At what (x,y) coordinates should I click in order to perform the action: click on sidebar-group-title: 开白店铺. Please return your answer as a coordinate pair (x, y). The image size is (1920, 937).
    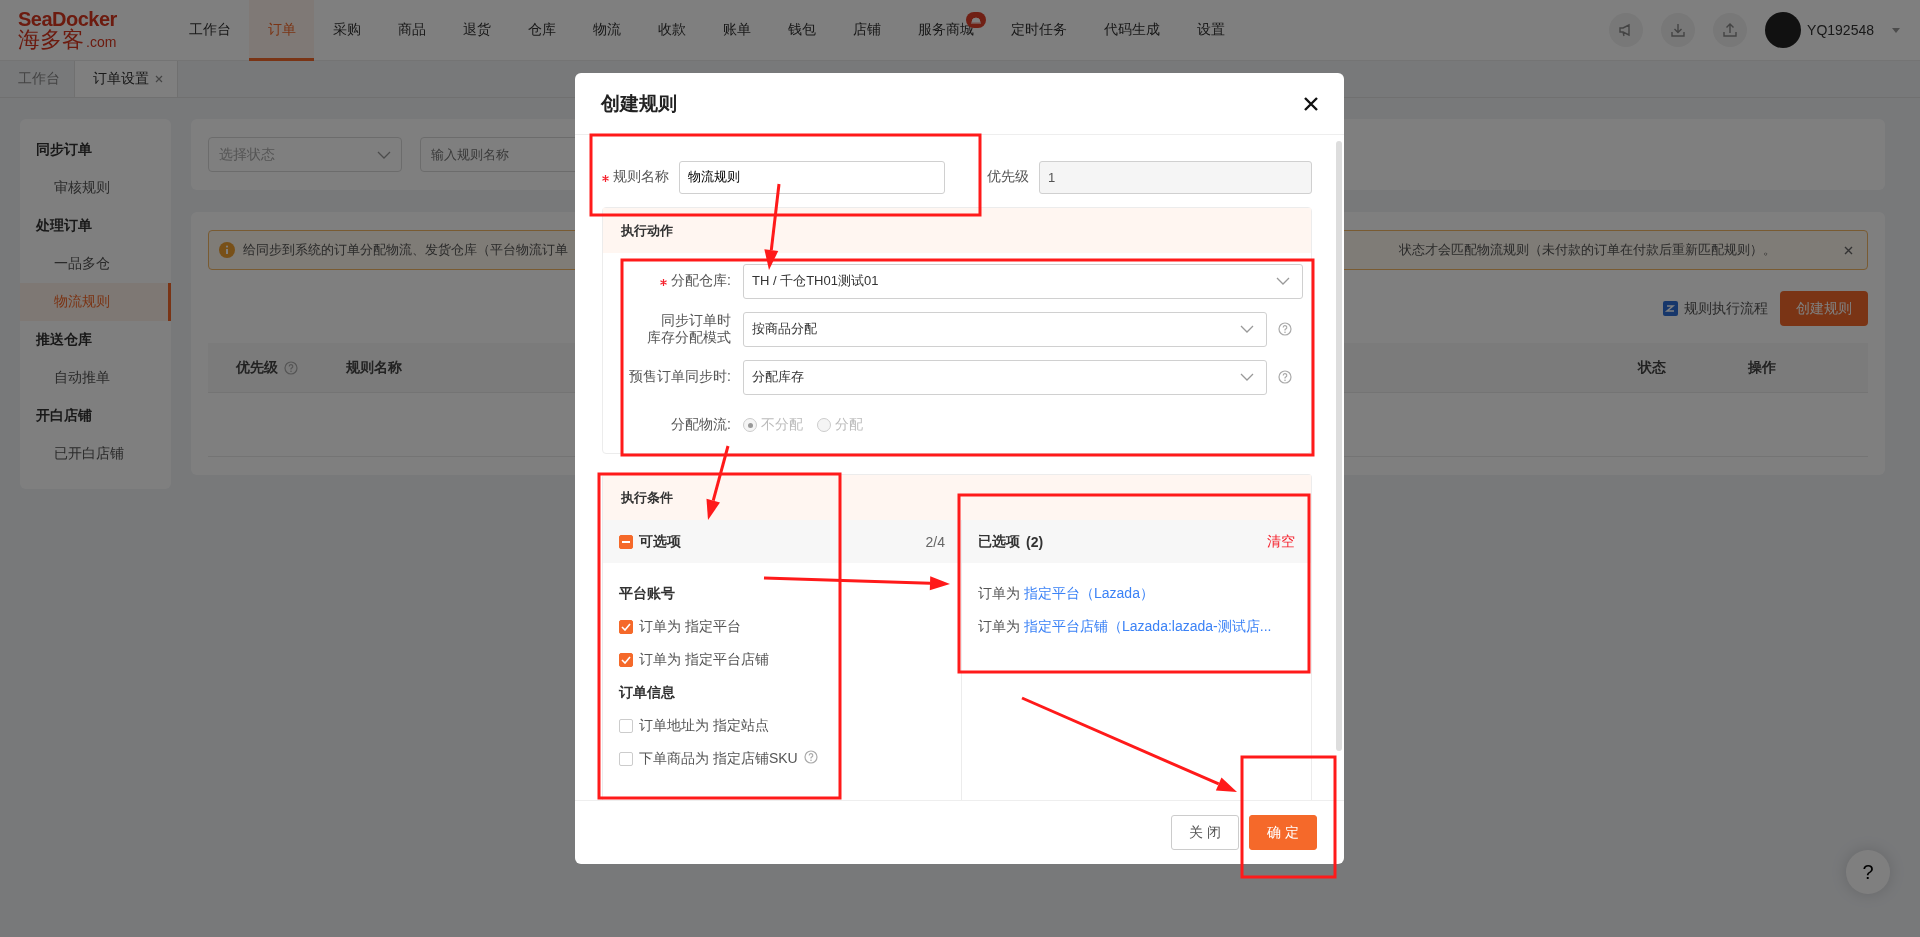
    Looking at the image, I should click on (64, 415).